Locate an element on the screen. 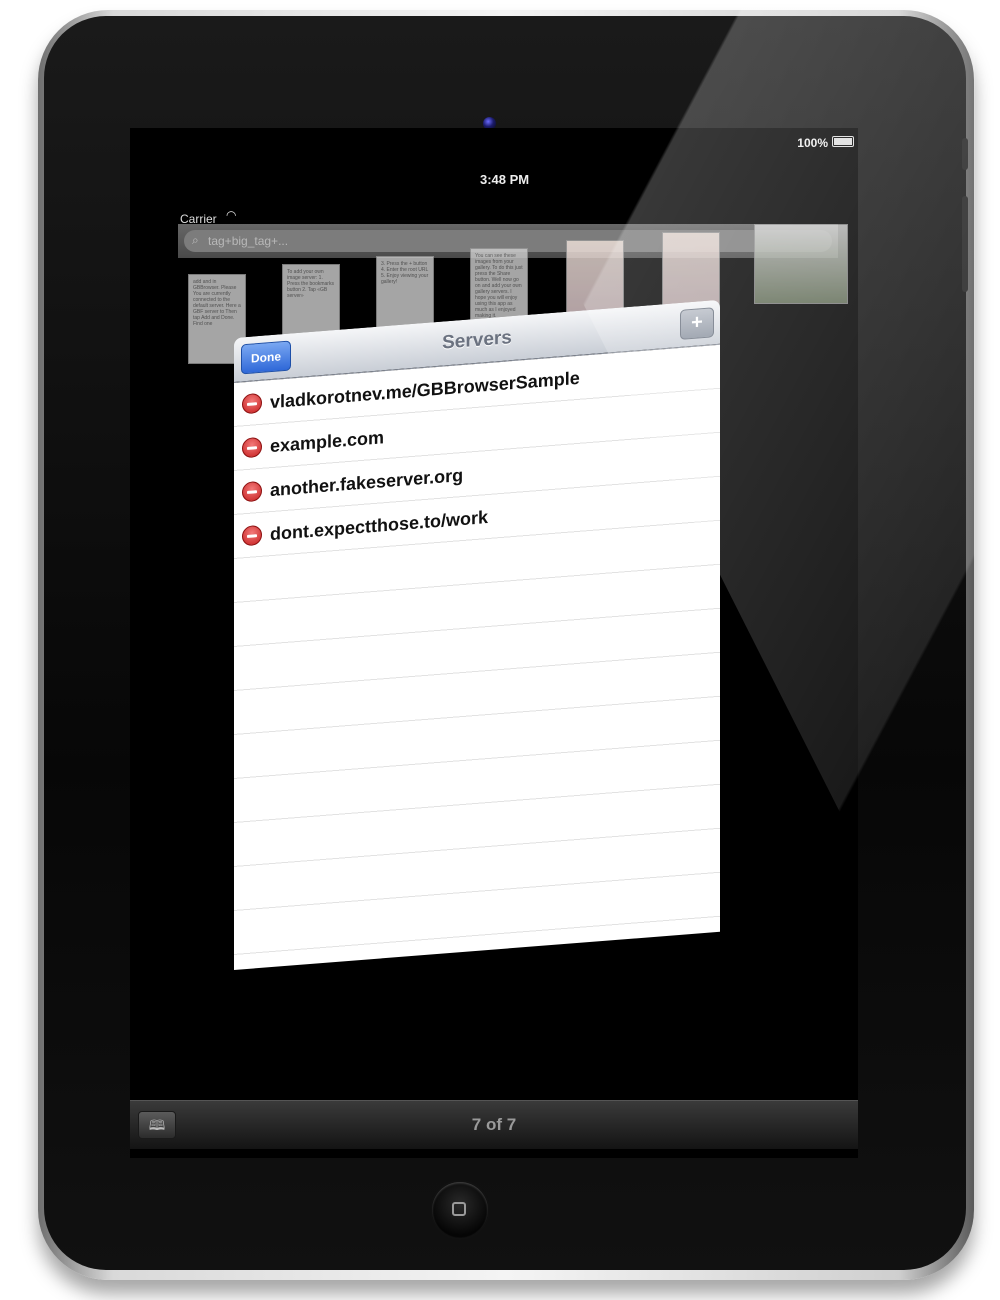  home-button-icon is located at coordinates (459, 1209).